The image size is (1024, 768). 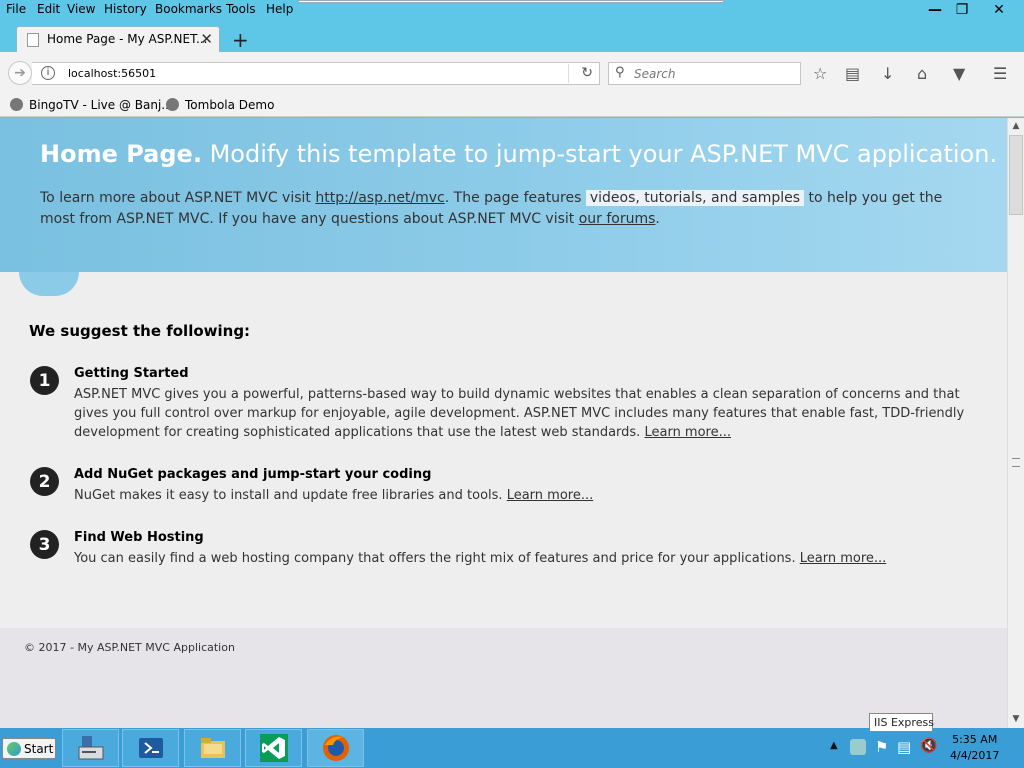 What do you see at coordinates (44, 380) in the screenshot?
I see `step-number: 1` at bounding box center [44, 380].